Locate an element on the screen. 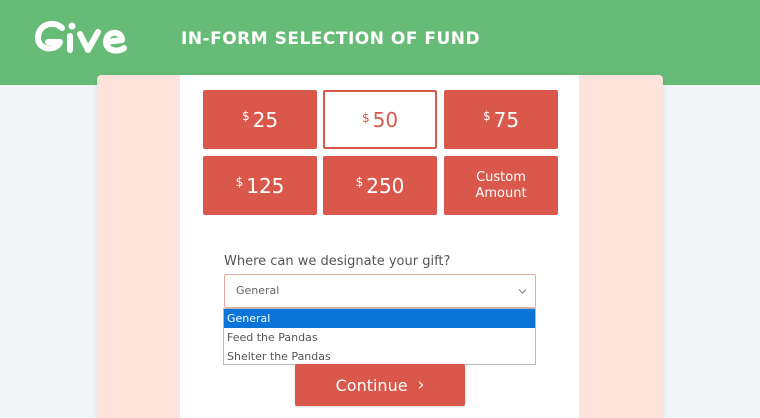  fund-select-value: General is located at coordinates (258, 290).